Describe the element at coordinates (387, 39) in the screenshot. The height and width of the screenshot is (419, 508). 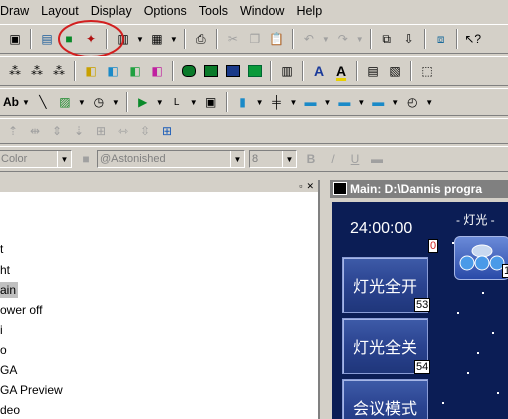
I see `screenshot-icon: ⧉` at that location.